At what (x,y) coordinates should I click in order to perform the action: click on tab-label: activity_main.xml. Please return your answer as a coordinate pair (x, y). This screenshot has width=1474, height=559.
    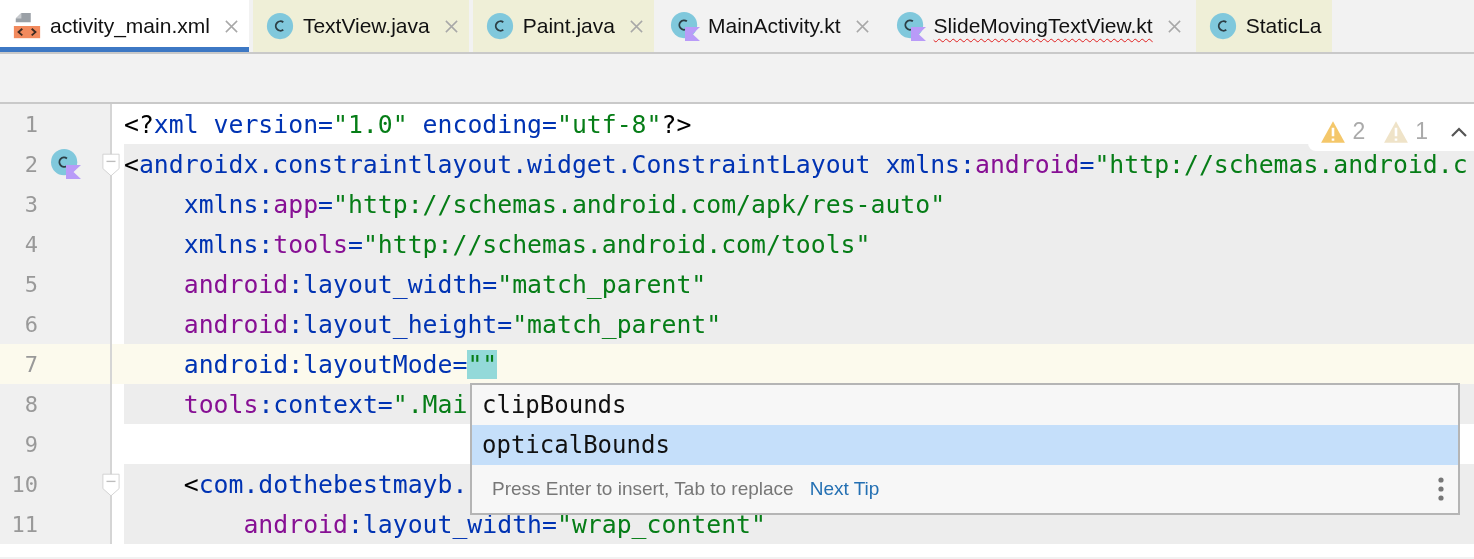
    Looking at the image, I should click on (130, 26).